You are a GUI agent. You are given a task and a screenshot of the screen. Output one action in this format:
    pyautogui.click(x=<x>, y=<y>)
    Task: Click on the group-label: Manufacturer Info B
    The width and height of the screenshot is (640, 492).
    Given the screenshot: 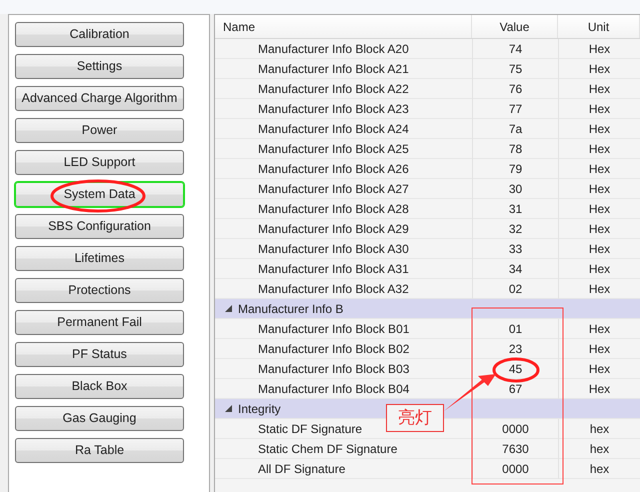 What is the action you would take?
    pyautogui.click(x=291, y=309)
    